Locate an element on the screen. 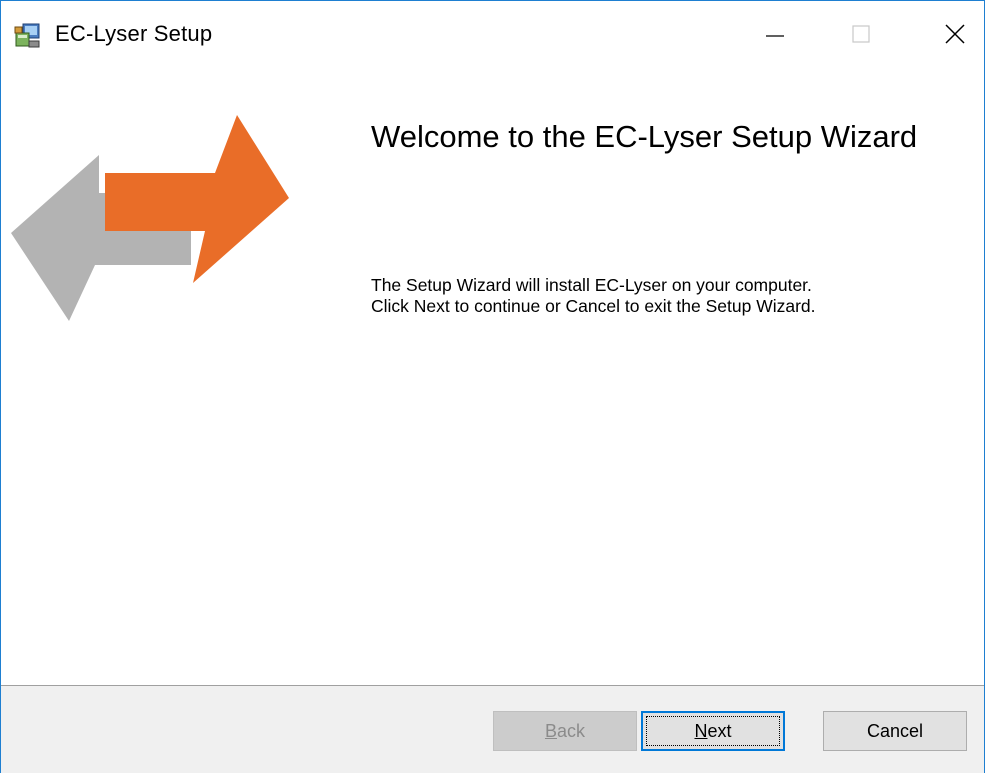 Image resolution: width=986 pixels, height=774 pixels. maximize-icon is located at coordinates (861, 34).